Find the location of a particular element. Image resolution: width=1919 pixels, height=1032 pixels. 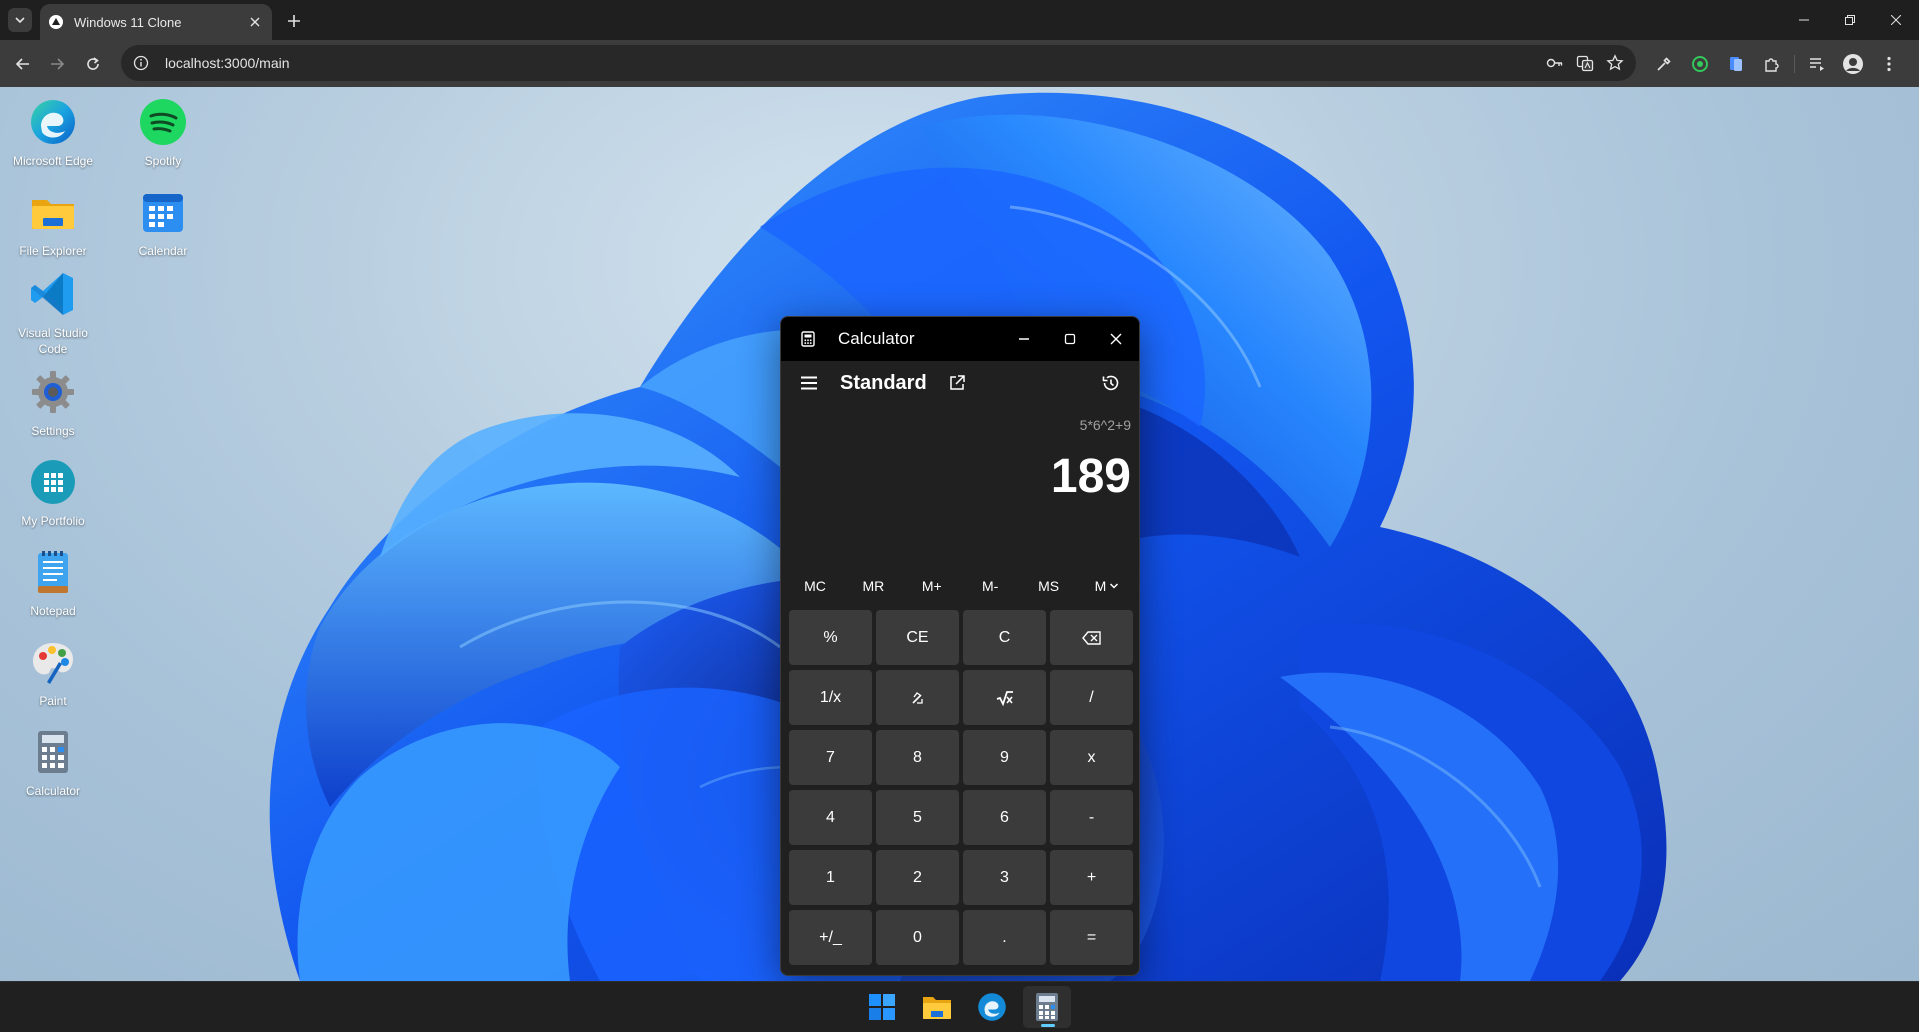

key-0: 0 is located at coordinates (917, 937).